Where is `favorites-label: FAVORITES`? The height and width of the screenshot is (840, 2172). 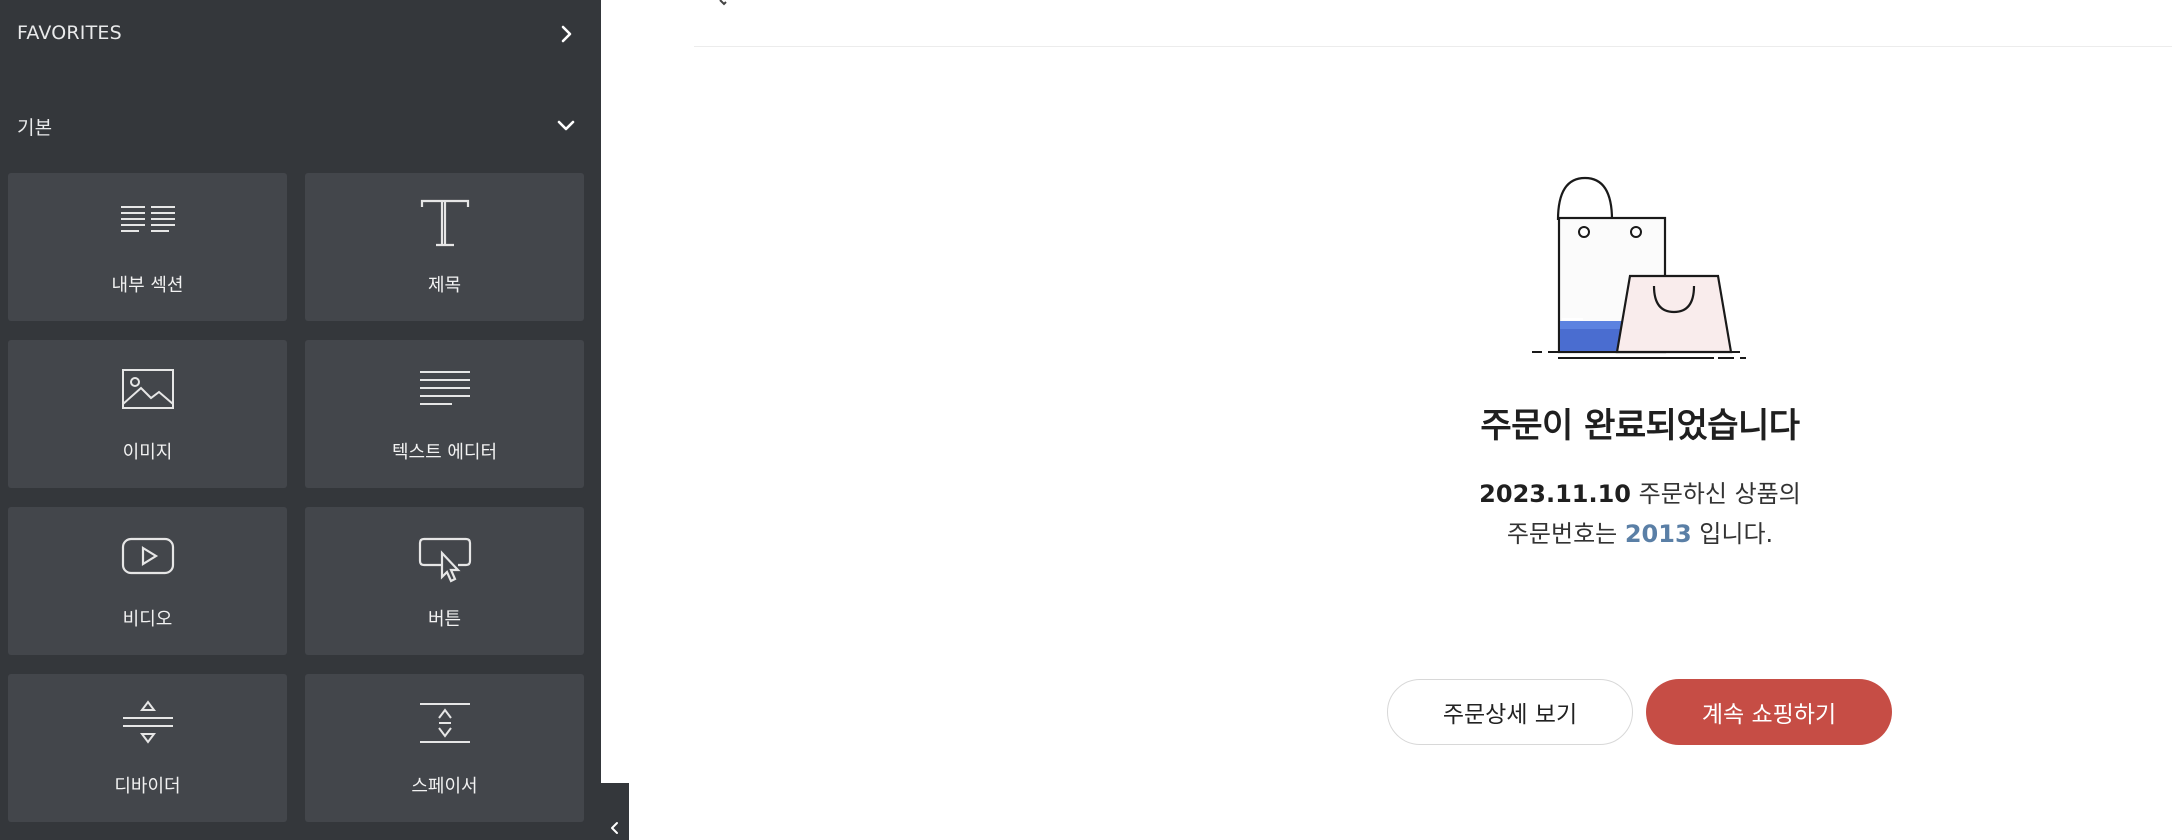 favorites-label: FAVORITES is located at coordinates (69, 33).